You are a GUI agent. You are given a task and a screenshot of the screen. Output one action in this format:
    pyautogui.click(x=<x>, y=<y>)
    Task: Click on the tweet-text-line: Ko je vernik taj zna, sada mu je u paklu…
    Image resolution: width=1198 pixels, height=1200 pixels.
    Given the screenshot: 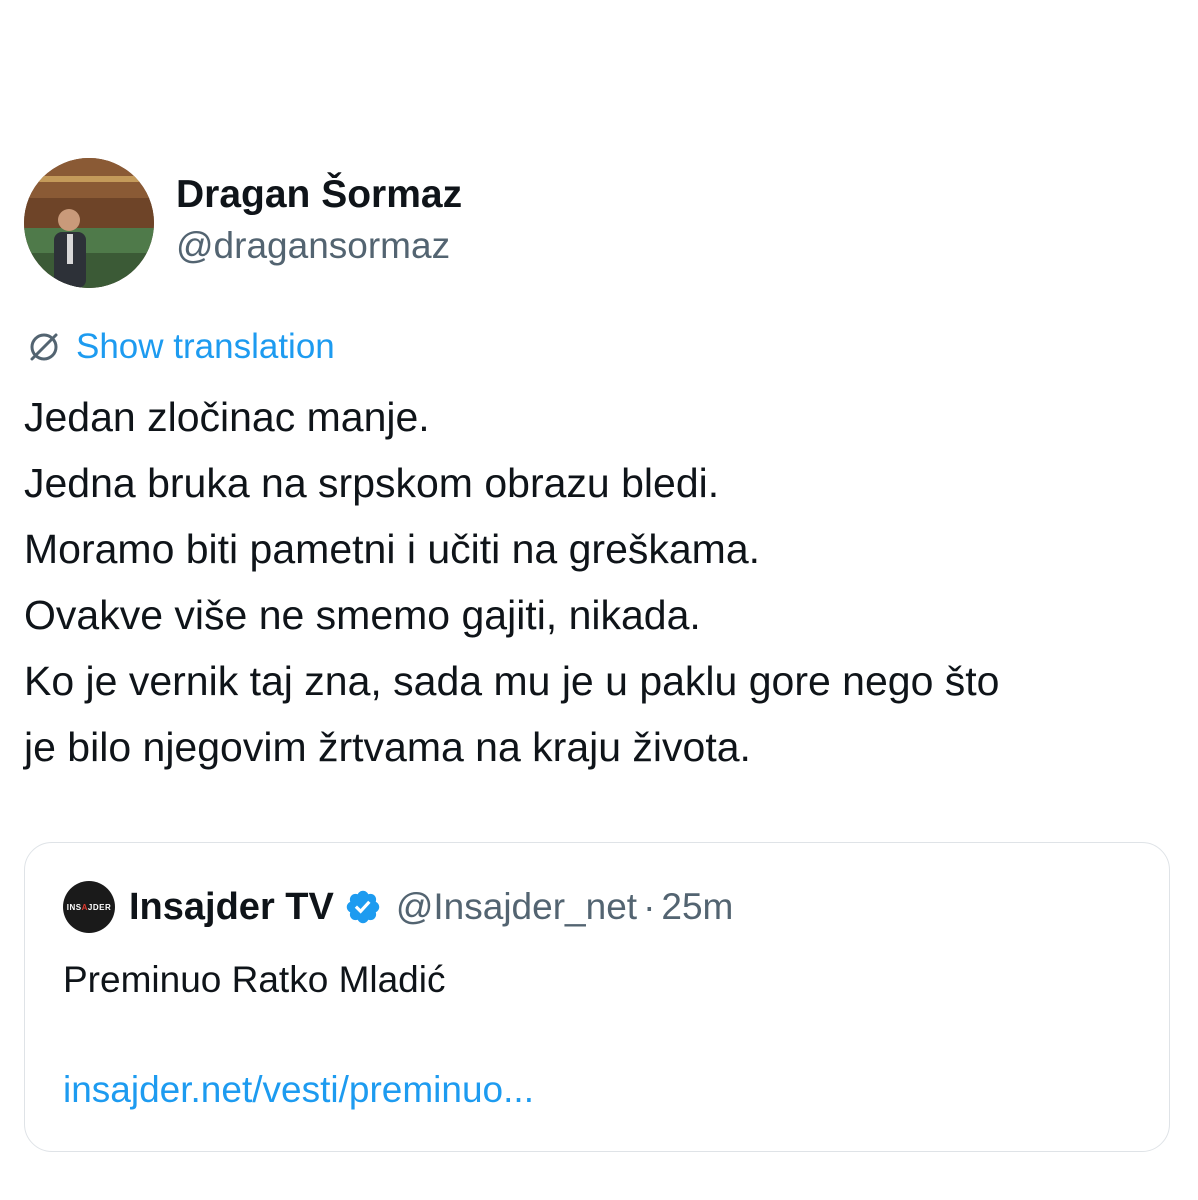 What is the action you would take?
    pyautogui.click(x=512, y=681)
    